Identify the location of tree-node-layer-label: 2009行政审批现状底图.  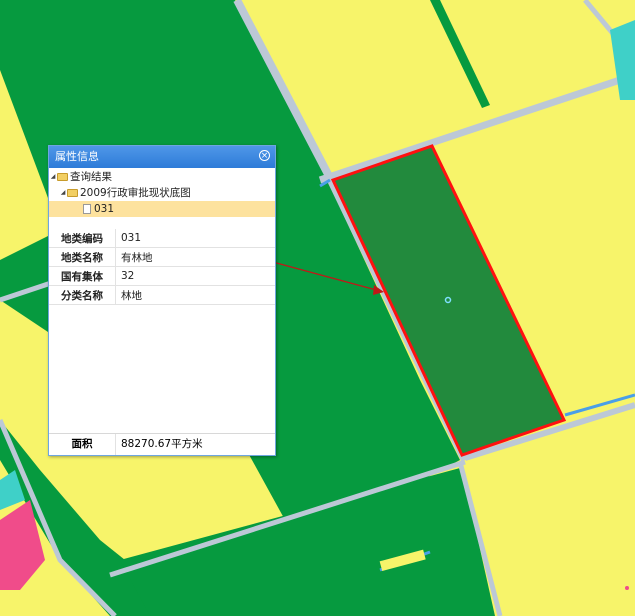
(135, 193).